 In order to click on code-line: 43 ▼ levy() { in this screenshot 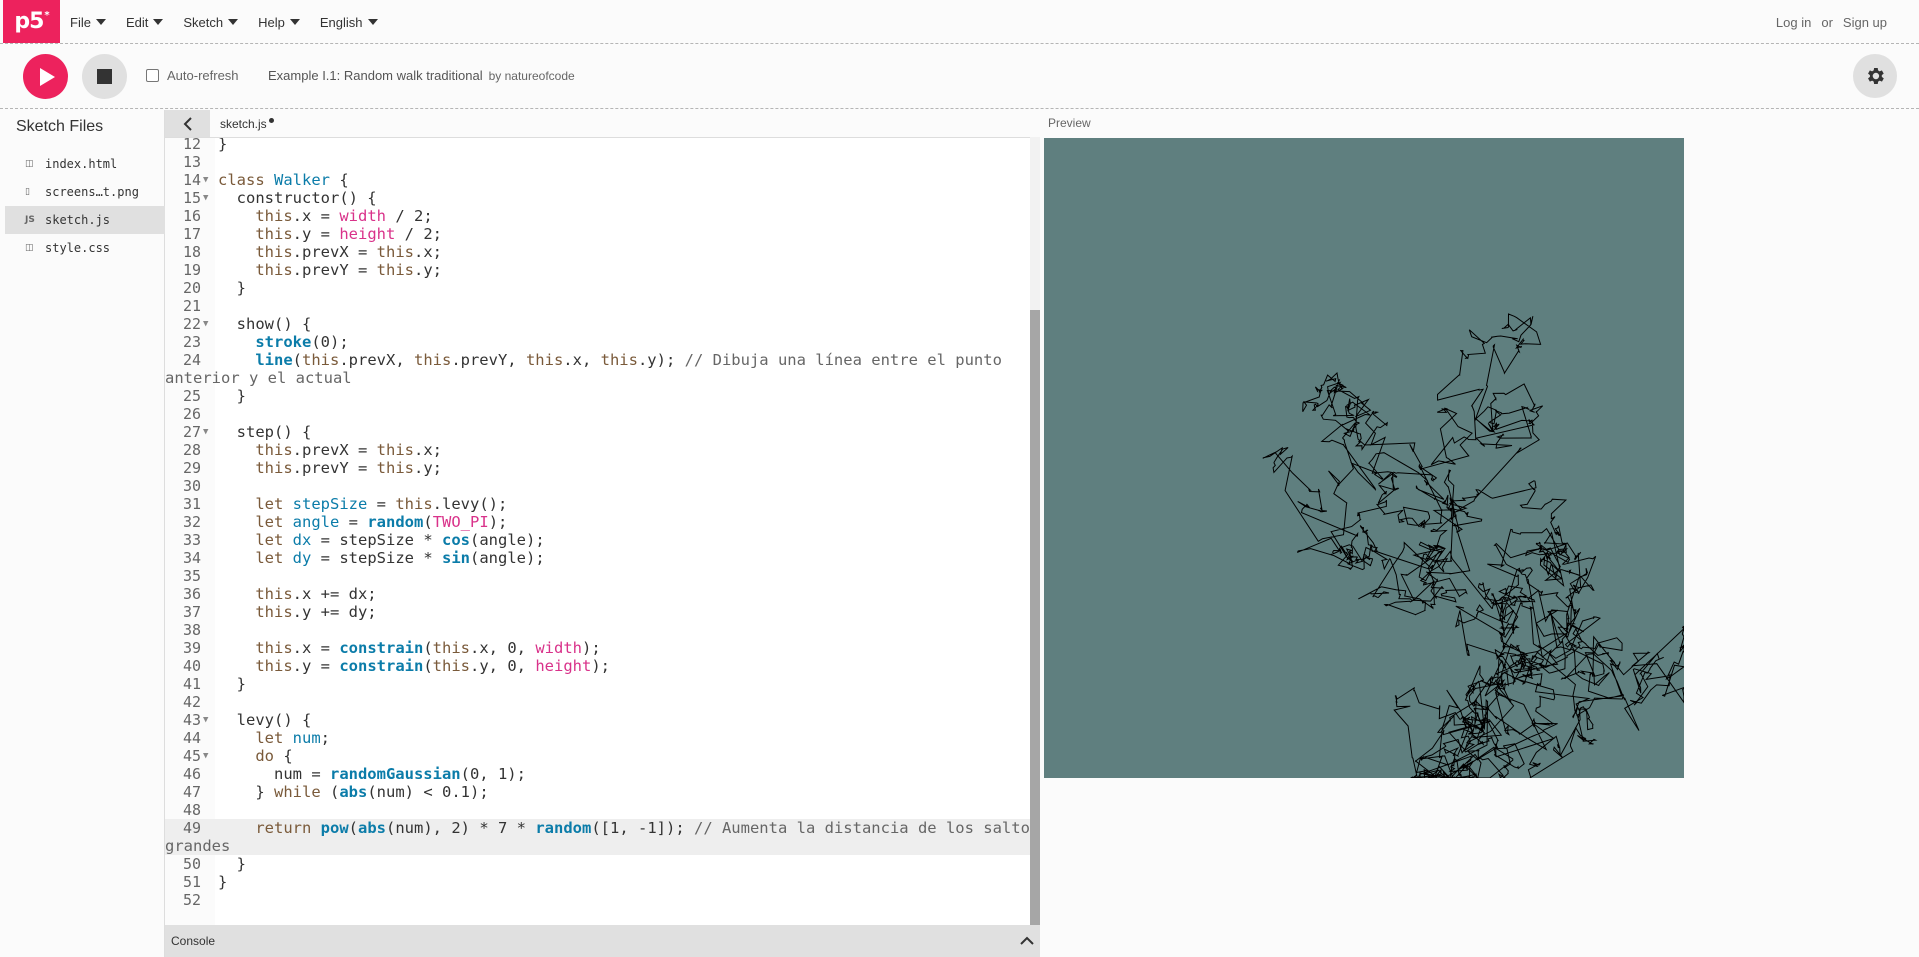, I will do `click(597, 720)`.